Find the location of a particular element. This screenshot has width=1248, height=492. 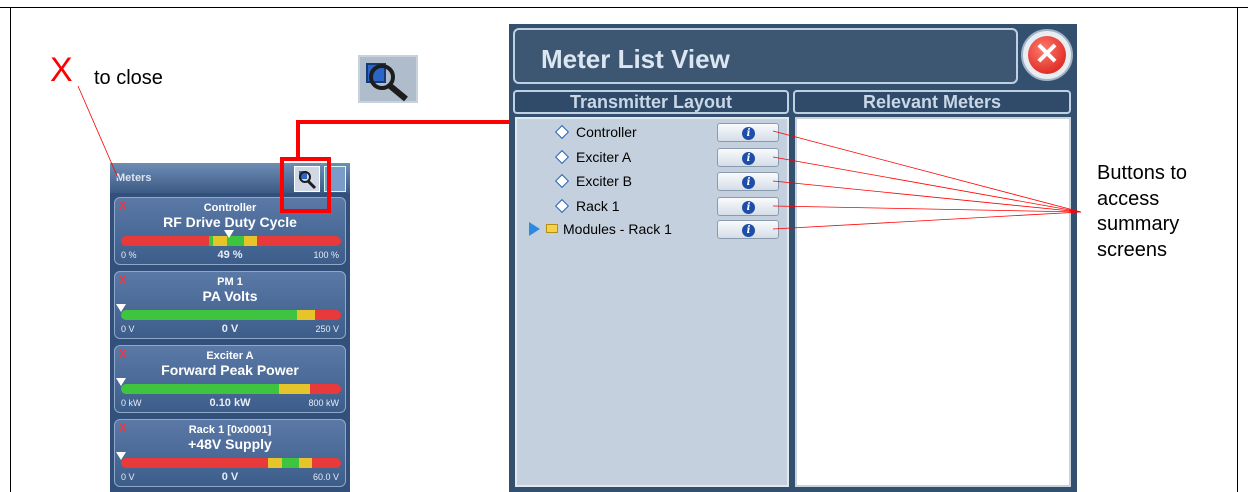

buttons-annotation-line: access is located at coordinates (1128, 198).